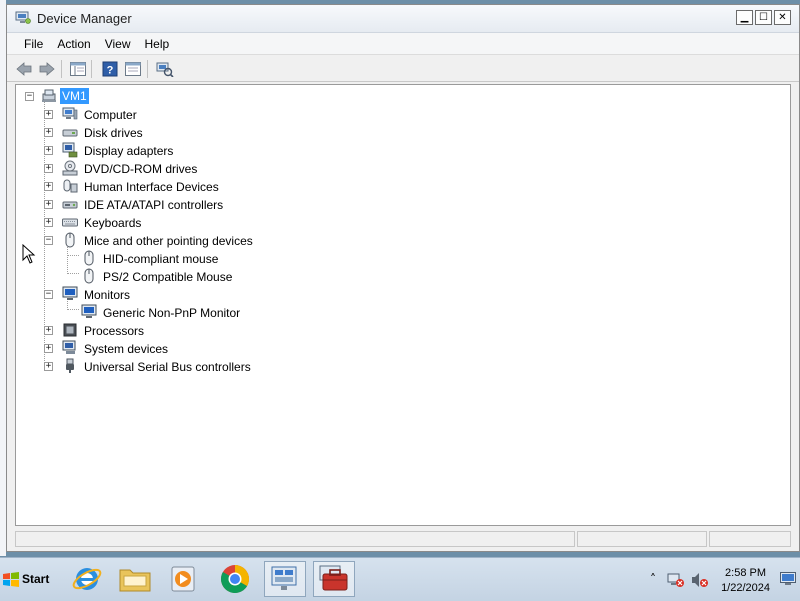 The height and width of the screenshot is (601, 800). I want to click on hid-icon, so click(70, 186).